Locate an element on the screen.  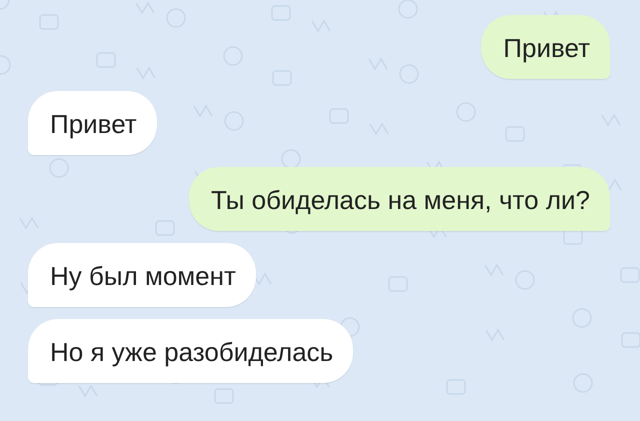
message-bubble: Ну был момент is located at coordinates (142, 275).